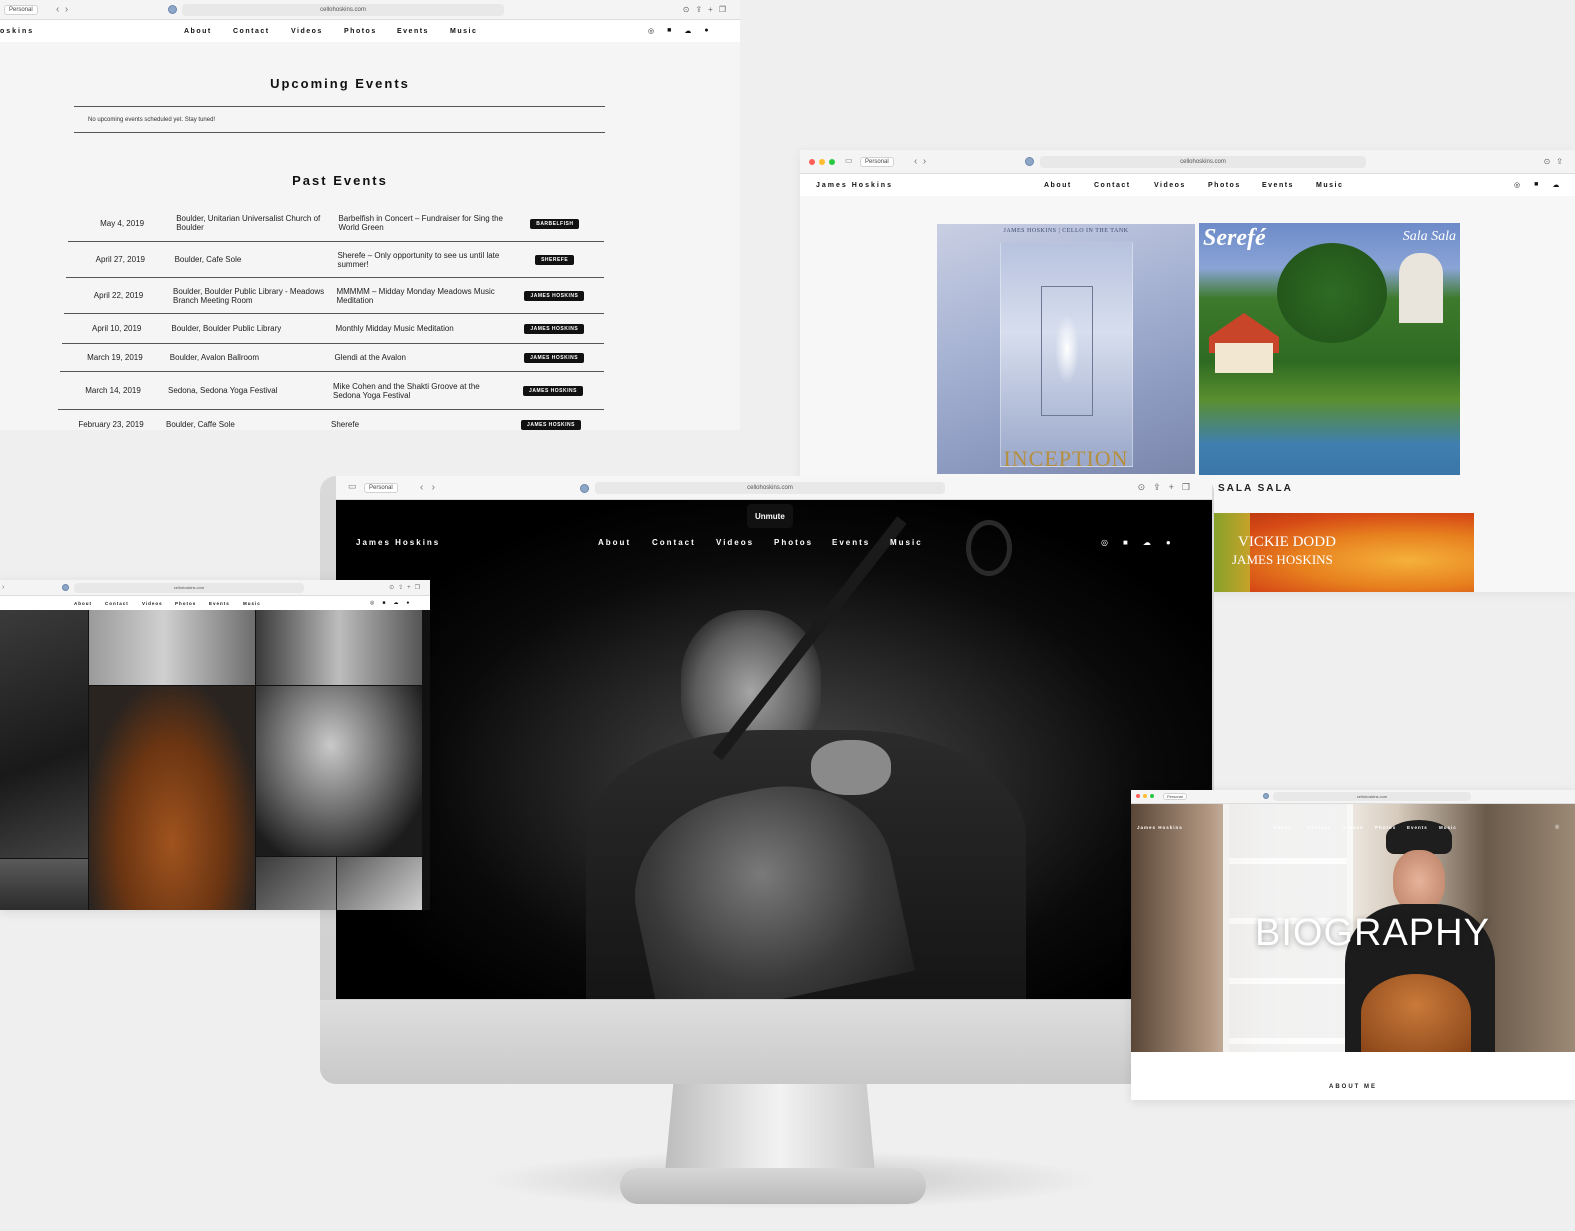 The height and width of the screenshot is (1231, 1575). Describe the element at coordinates (44, 884) in the screenshot. I see `gallery-photo-floor` at that location.